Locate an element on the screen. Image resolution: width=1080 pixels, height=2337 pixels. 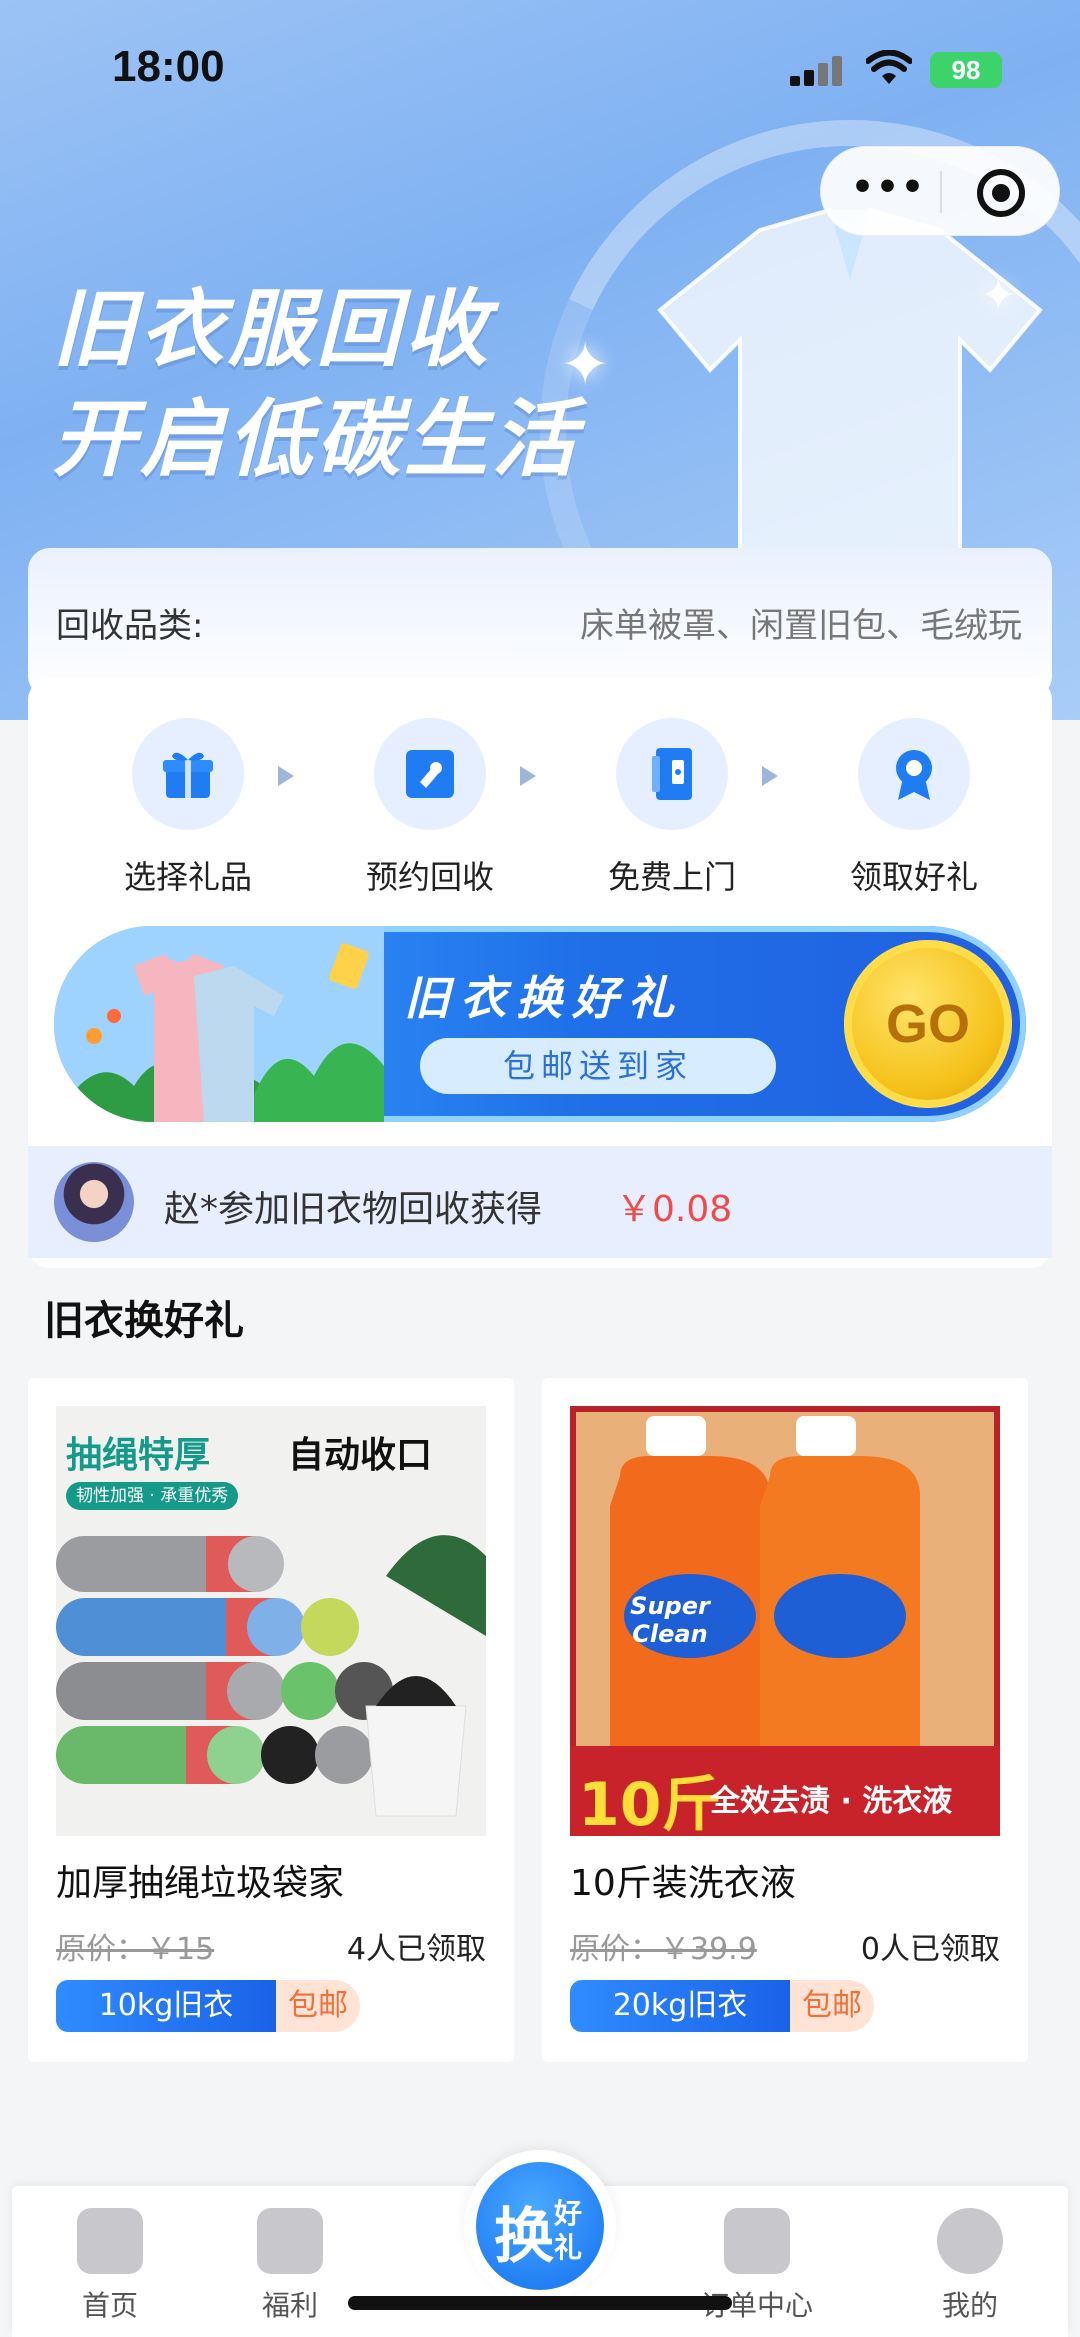
tab-profile: 我的 is located at coordinates (970, 2266).